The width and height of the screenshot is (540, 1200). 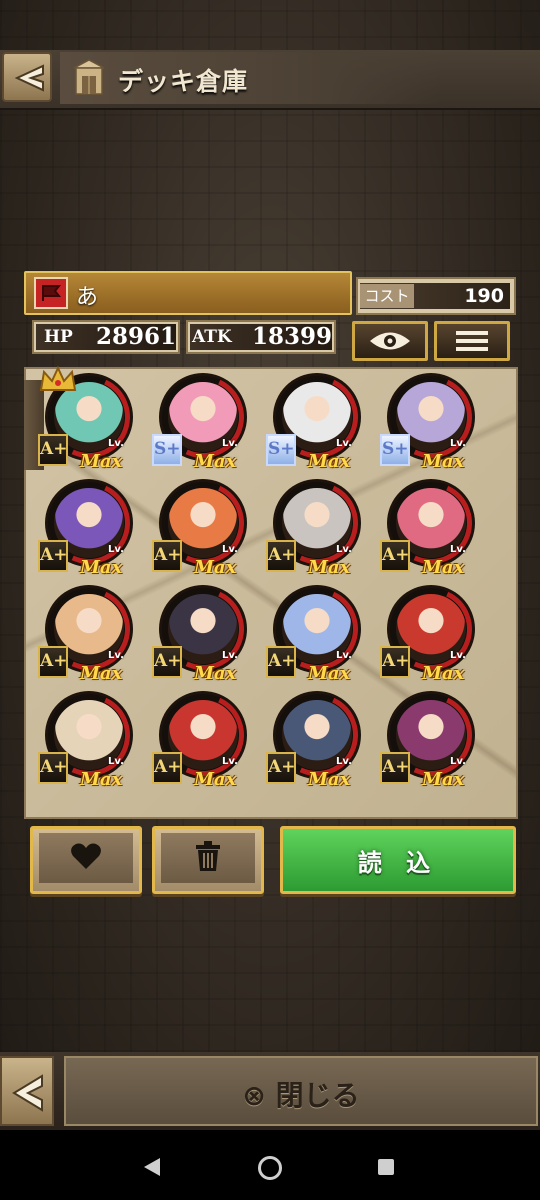 I want to click on back-button-bottom, so click(x=27, y=1091).